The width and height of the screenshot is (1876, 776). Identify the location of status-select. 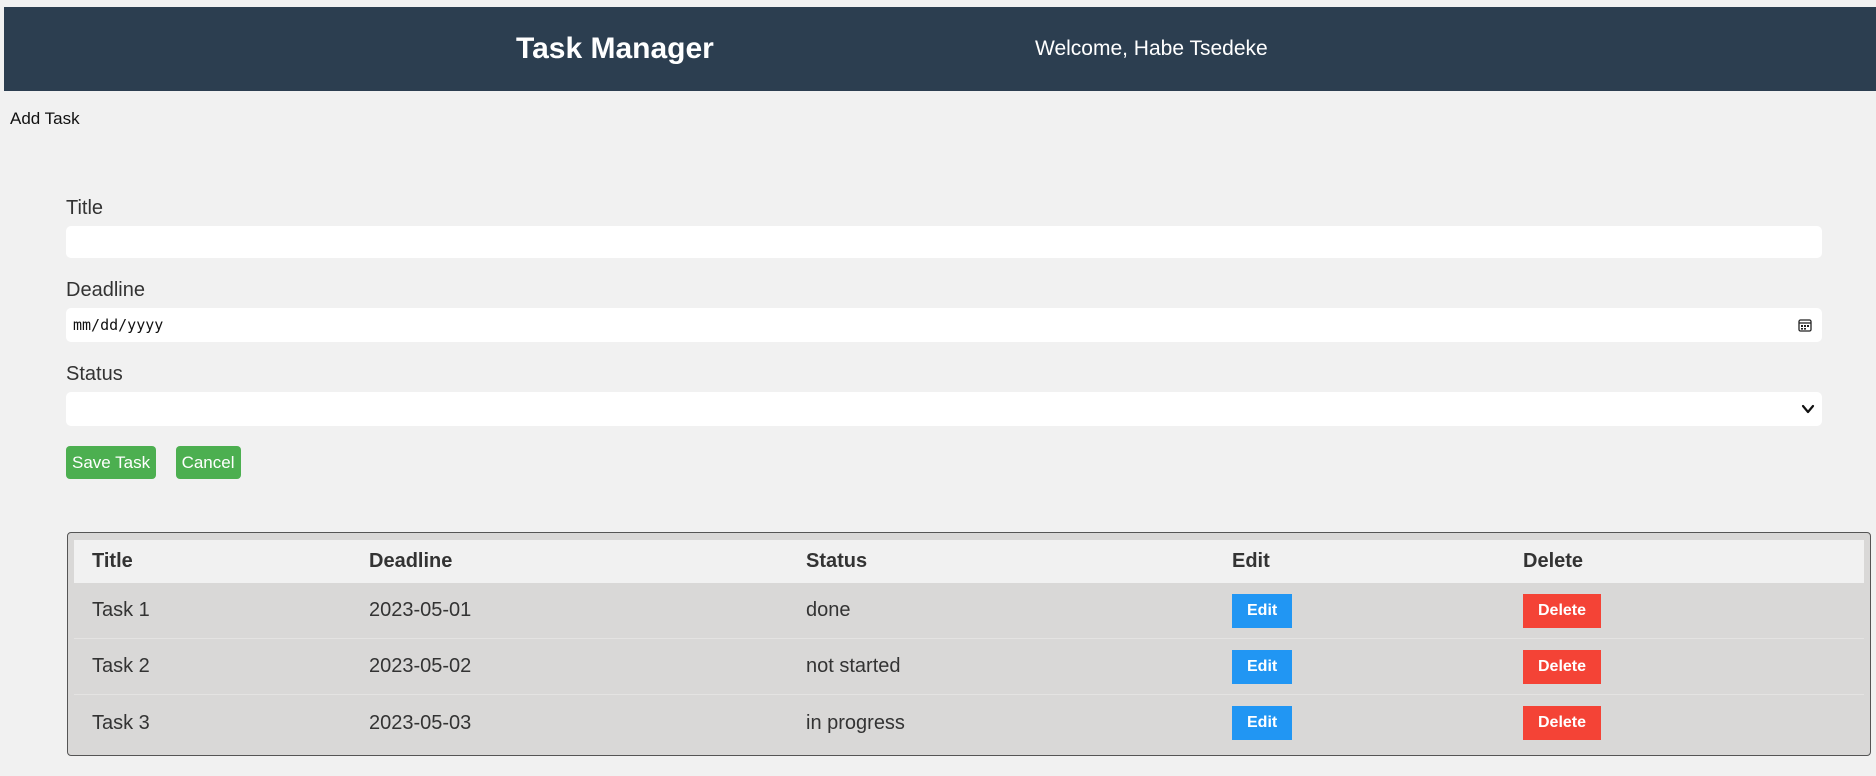
(944, 409).